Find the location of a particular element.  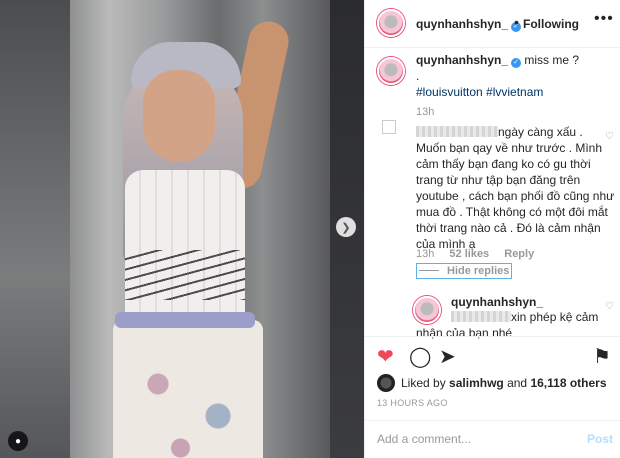

reply-like-heart-icon: ♡ is located at coordinates (610, 306).